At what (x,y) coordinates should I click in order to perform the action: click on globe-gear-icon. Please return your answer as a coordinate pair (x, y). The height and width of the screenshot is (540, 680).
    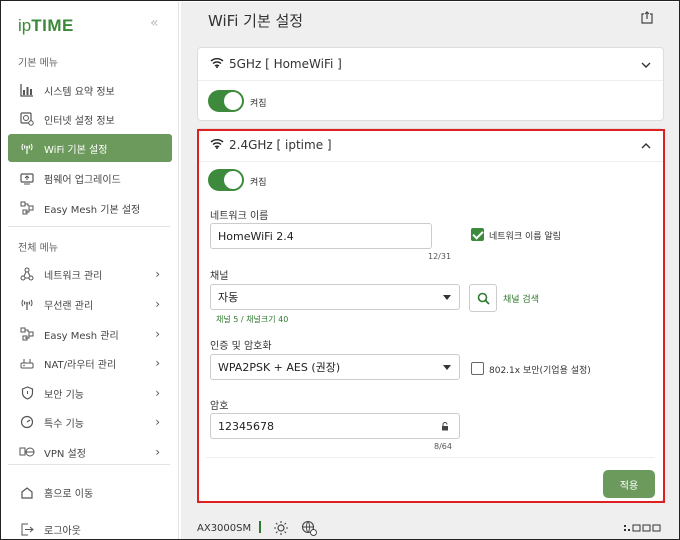
    Looking at the image, I should click on (27, 119).